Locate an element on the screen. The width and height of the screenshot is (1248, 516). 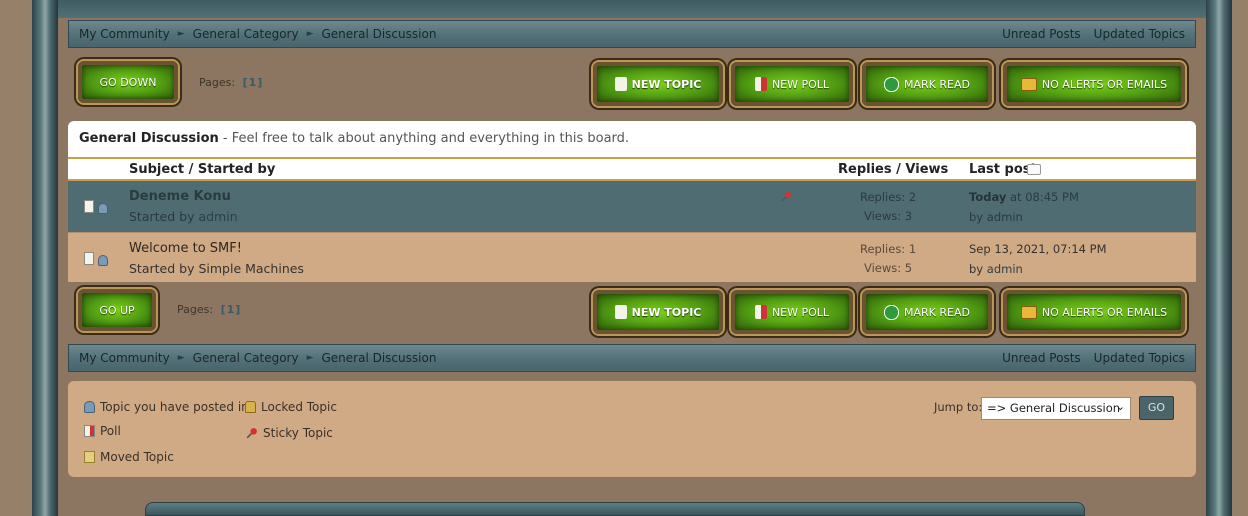
last-post-by: by admin is located at coordinates (996, 269).